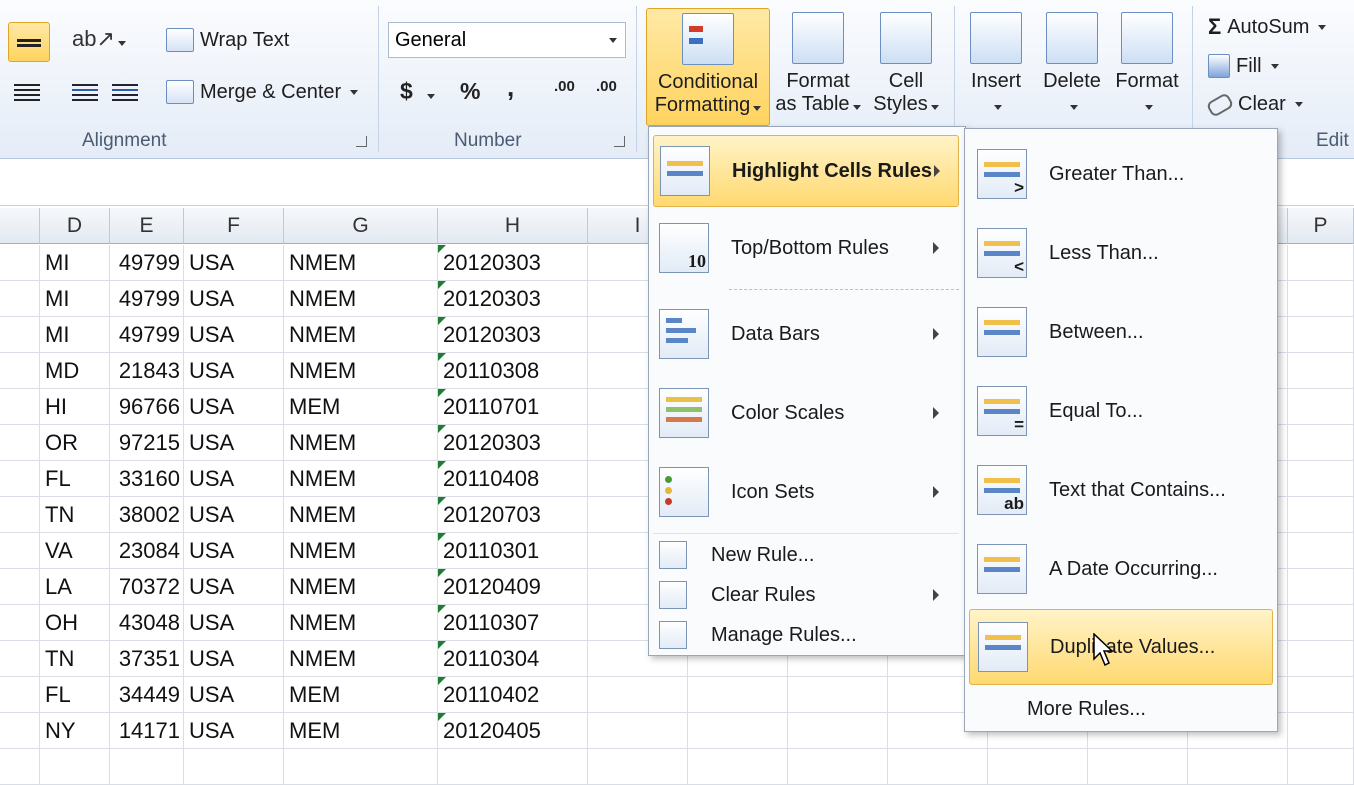 The image size is (1354, 785). Describe the element at coordinates (906, 62) in the screenshot. I see `cell-styles-button: Cell Styles` at that location.